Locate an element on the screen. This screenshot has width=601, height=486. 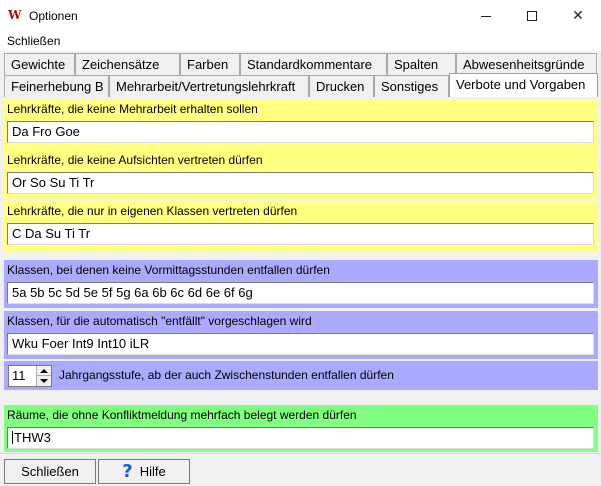
stepper-buttons is located at coordinates (43, 376).